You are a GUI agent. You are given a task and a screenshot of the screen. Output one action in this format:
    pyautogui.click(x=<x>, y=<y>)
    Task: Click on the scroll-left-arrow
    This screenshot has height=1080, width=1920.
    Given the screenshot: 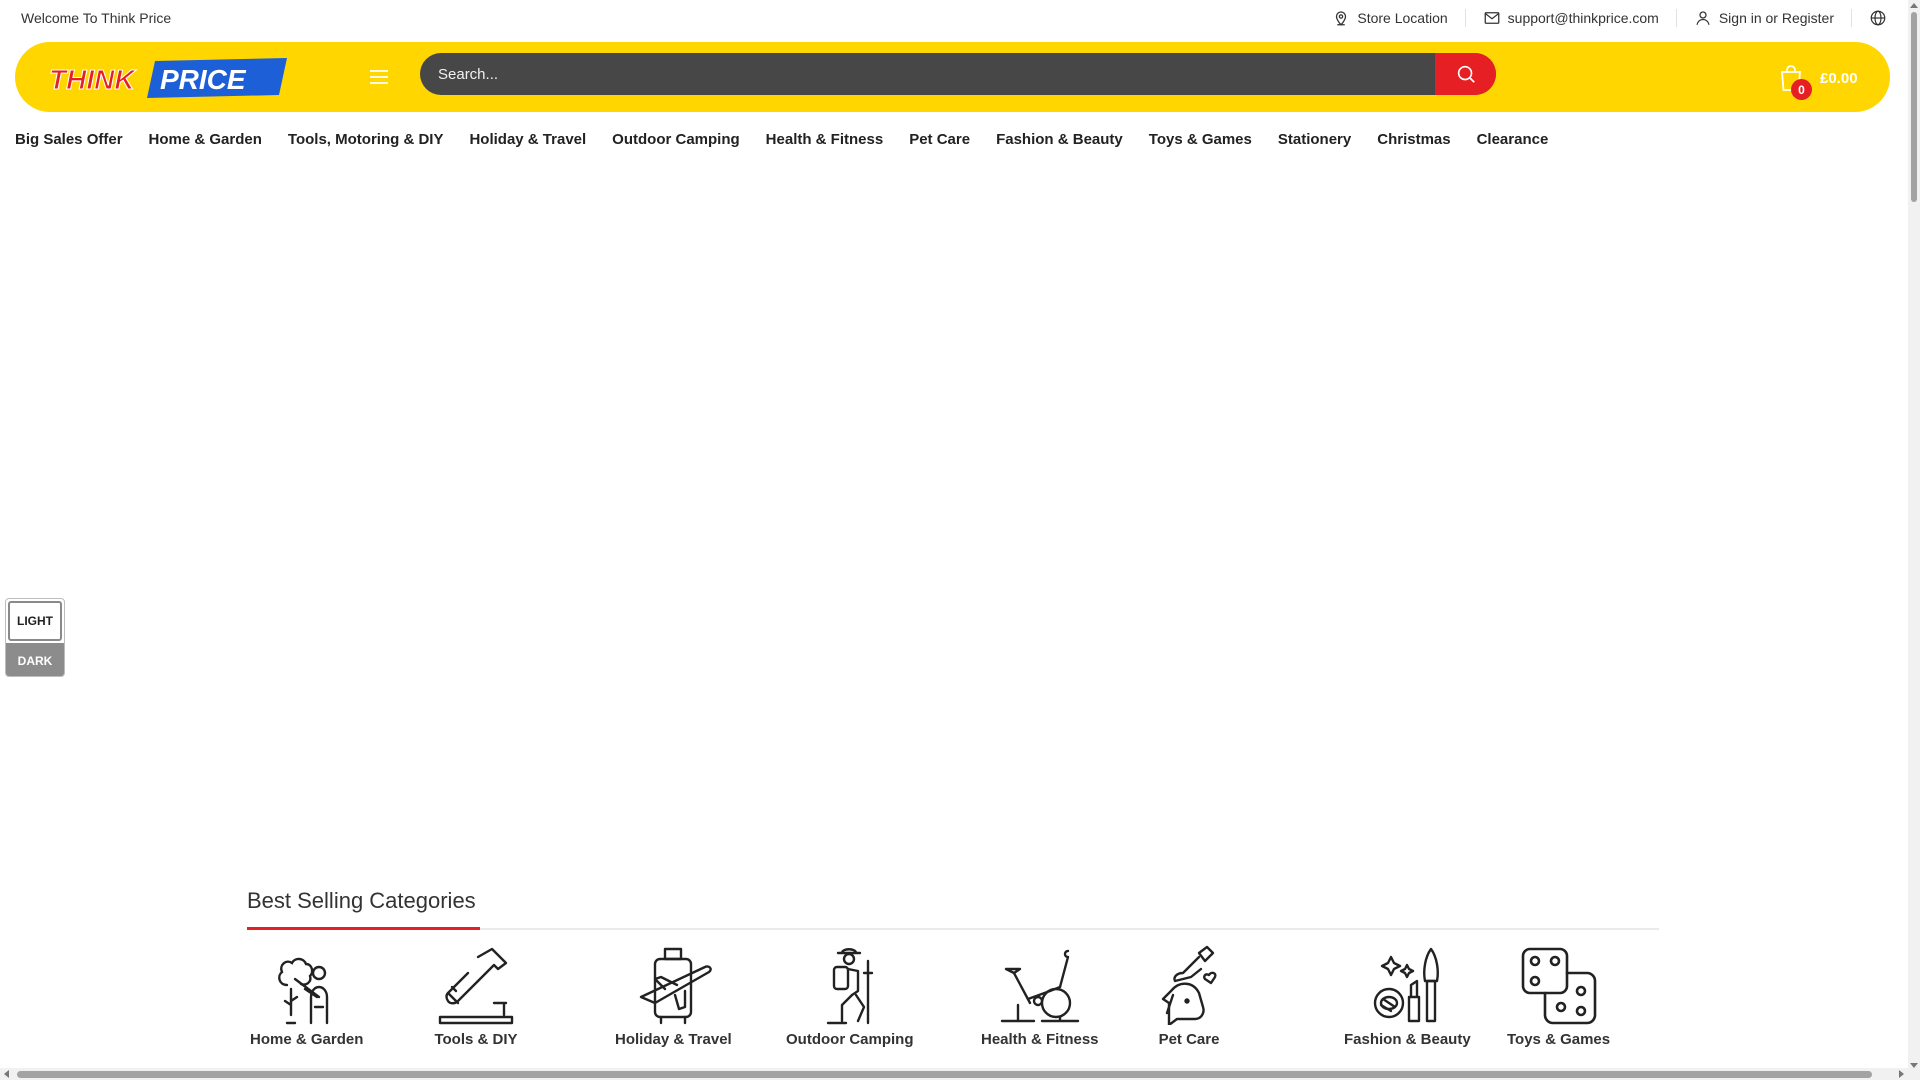 What is the action you would take?
    pyautogui.click(x=6, y=1074)
    